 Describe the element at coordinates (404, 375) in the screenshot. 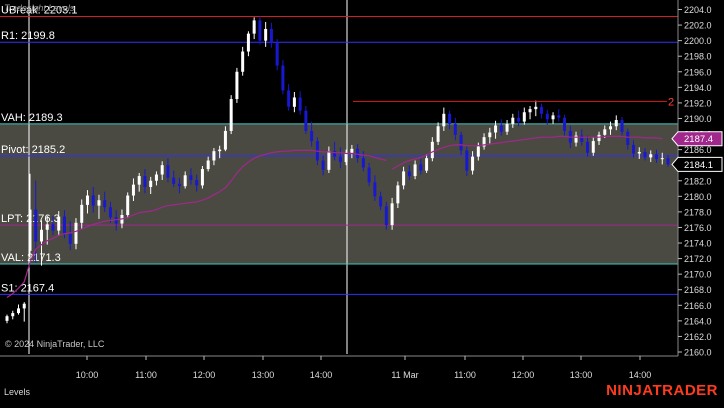

I see `x-tick-label: 11 Mar` at that location.